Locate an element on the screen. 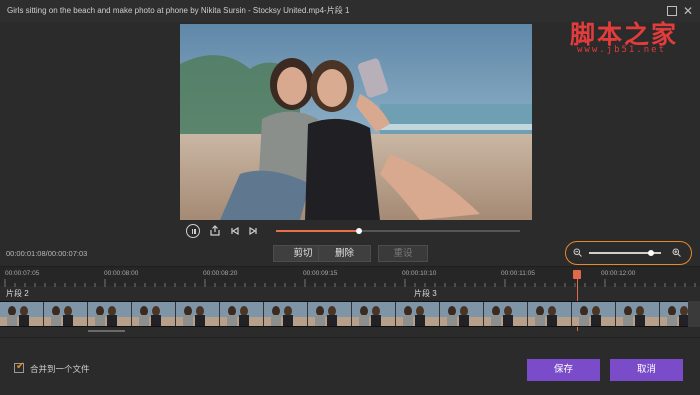 The image size is (700, 395). next-frame-icon is located at coordinates (253, 231).